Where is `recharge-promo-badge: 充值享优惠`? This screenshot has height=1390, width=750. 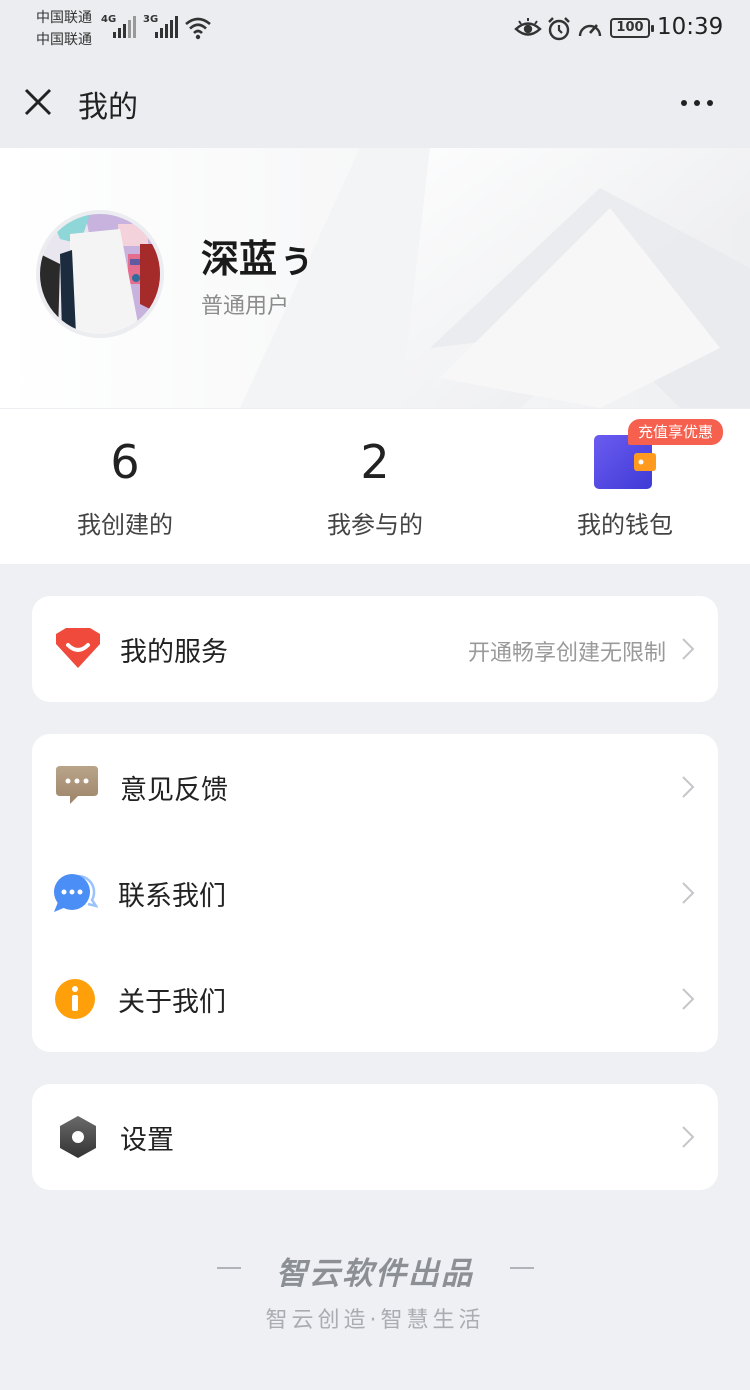 recharge-promo-badge: 充值享优惠 is located at coordinates (676, 432).